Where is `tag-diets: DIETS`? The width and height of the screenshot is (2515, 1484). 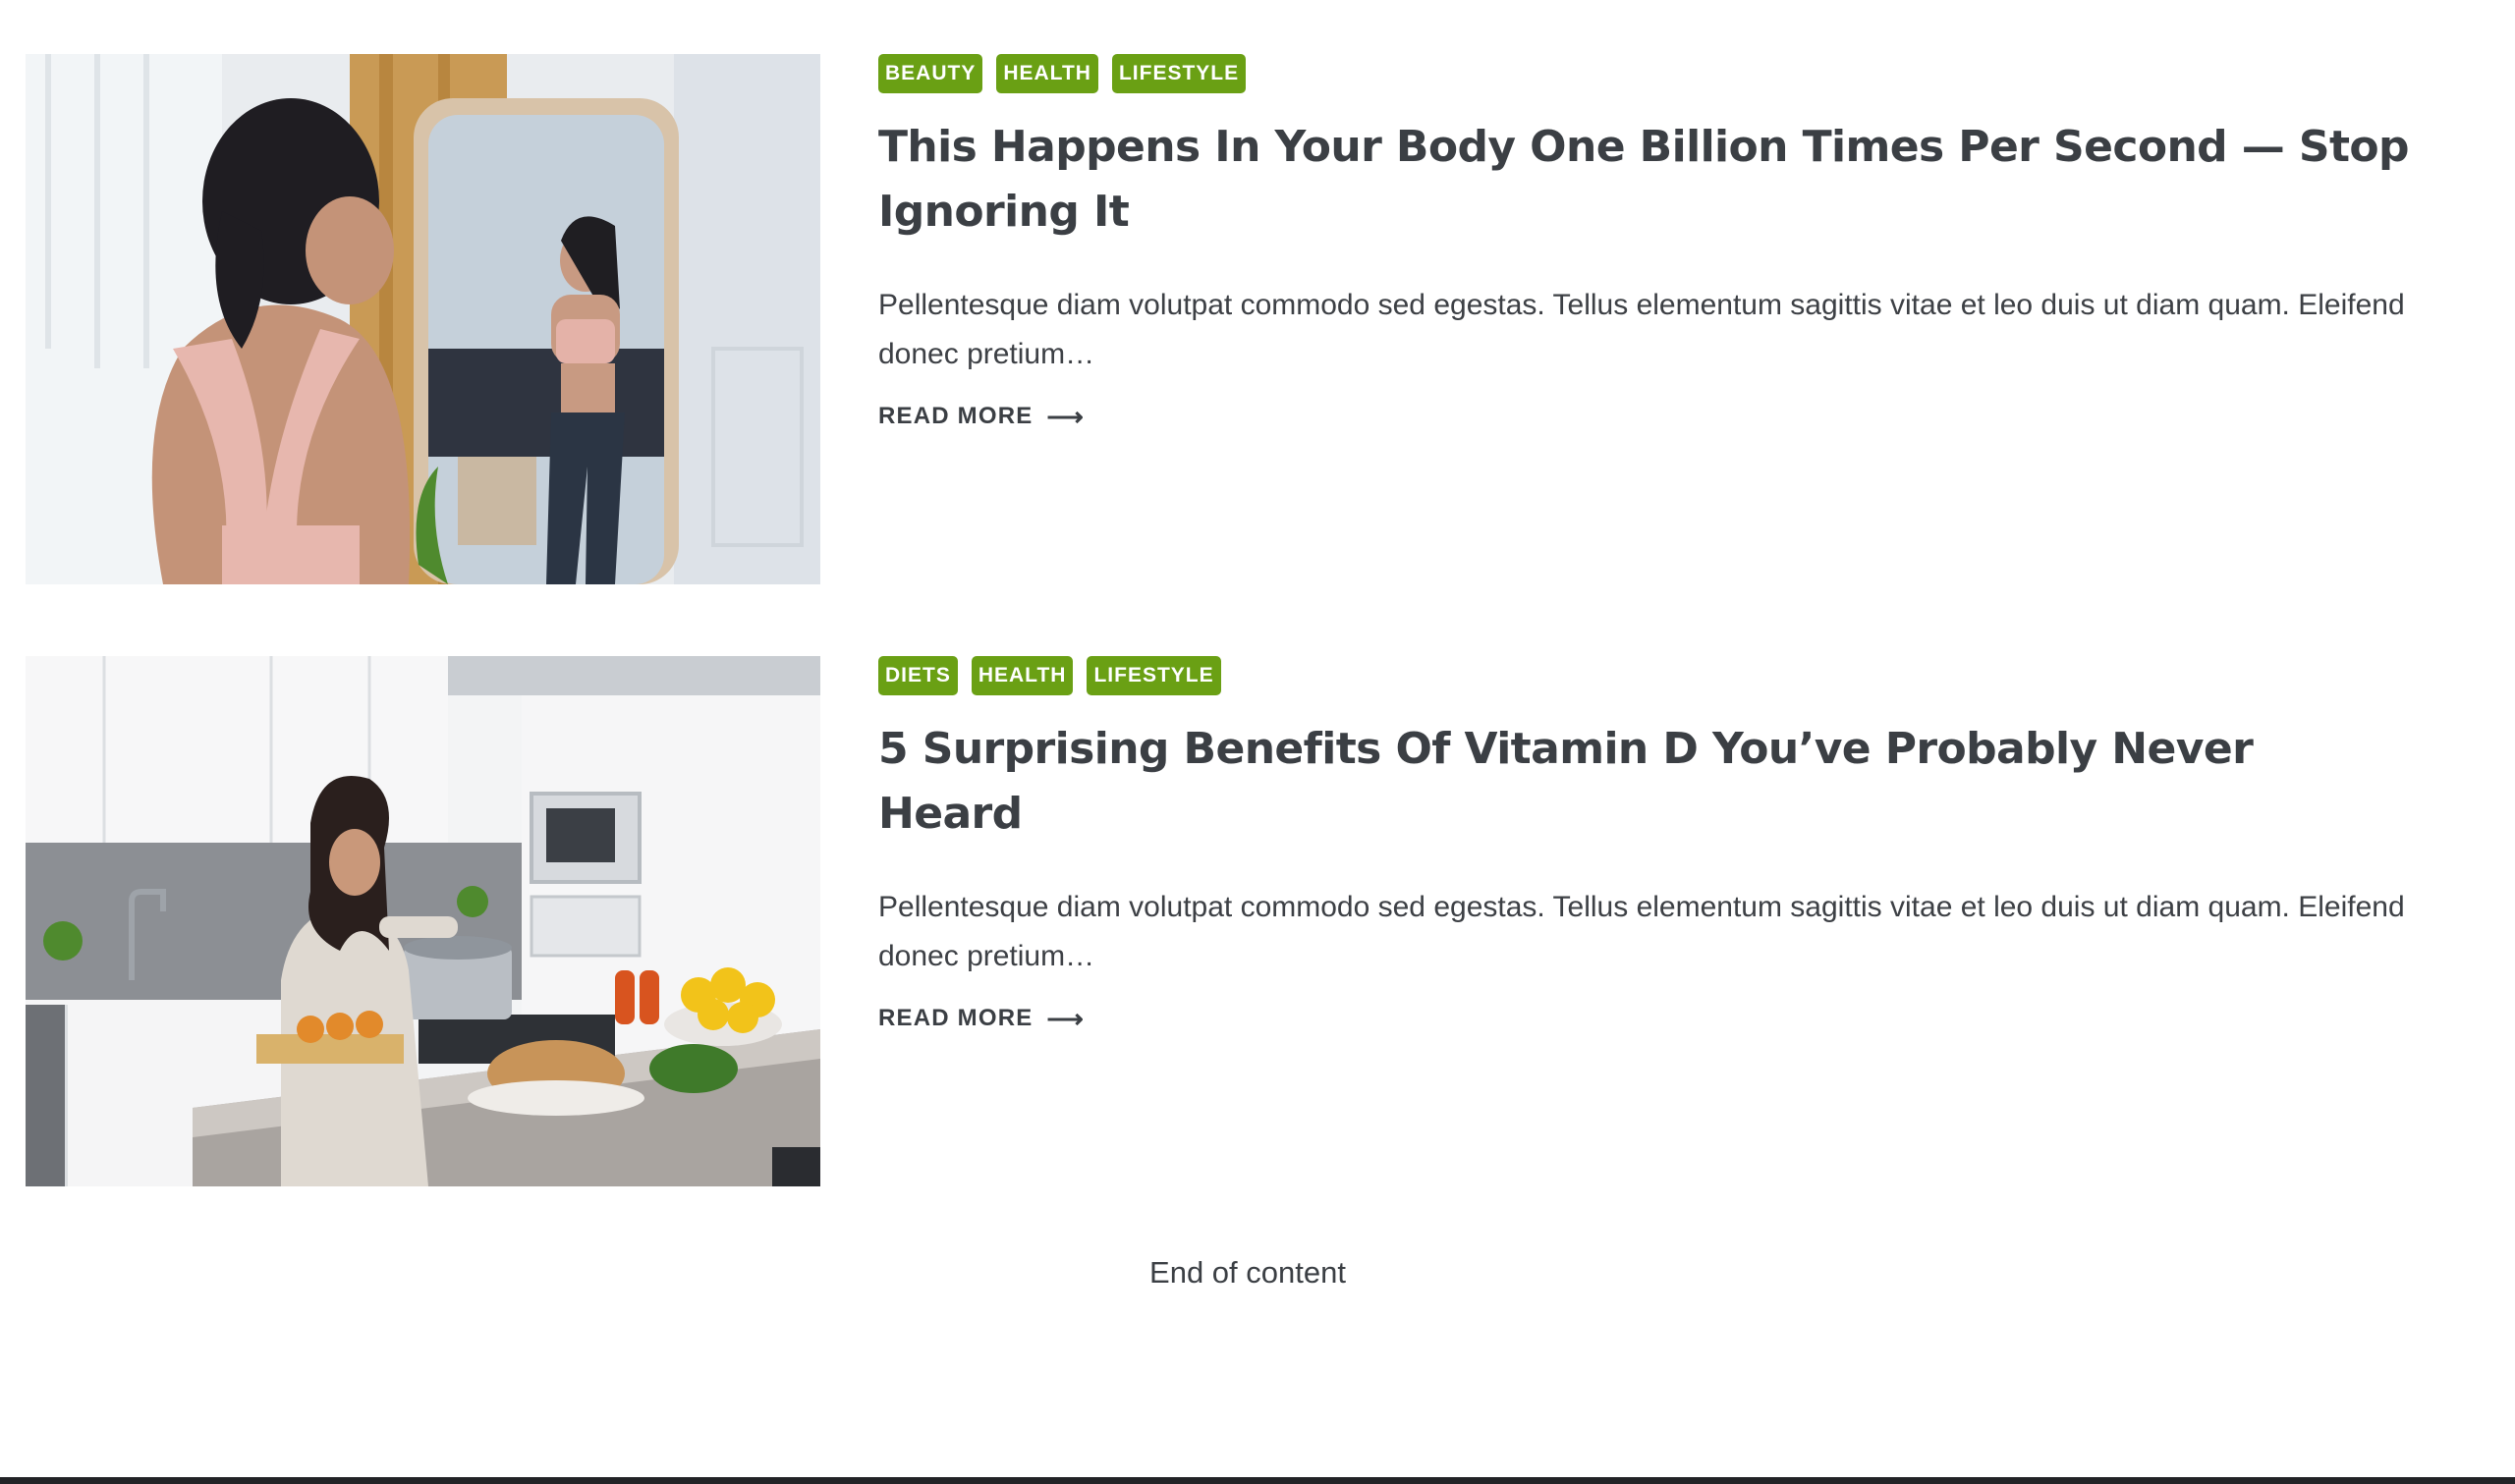 tag-diets: DIETS is located at coordinates (918, 675).